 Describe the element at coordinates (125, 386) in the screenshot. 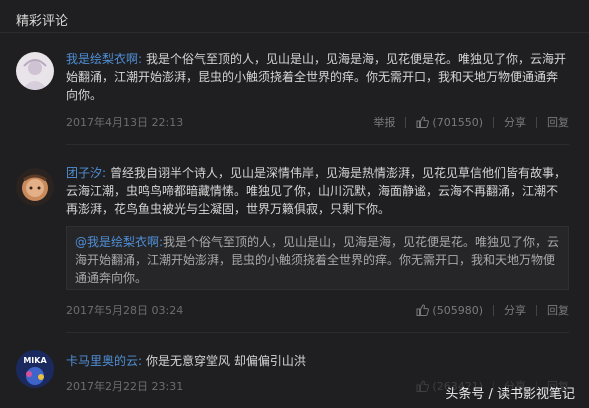

I see `timestamp: 2017年2月22日 23:31` at that location.